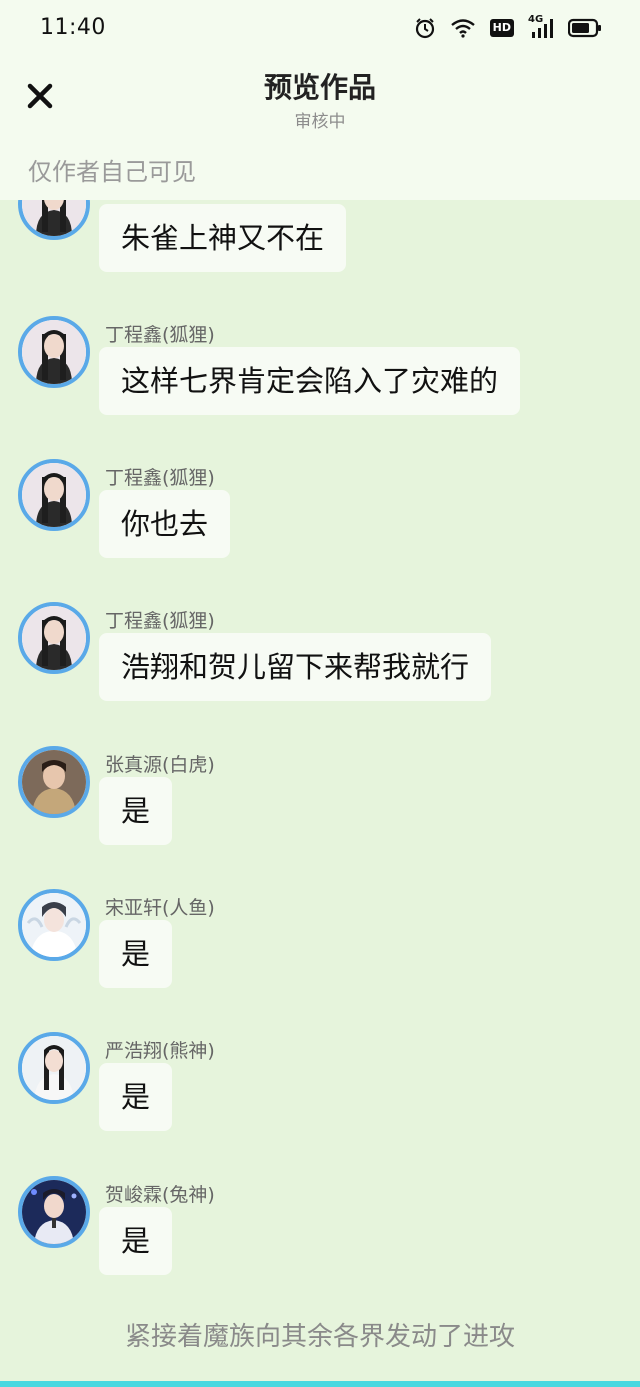 This screenshot has width=640, height=1387. I want to click on sender-name: 宋亚轩(人鱼), so click(160, 908).